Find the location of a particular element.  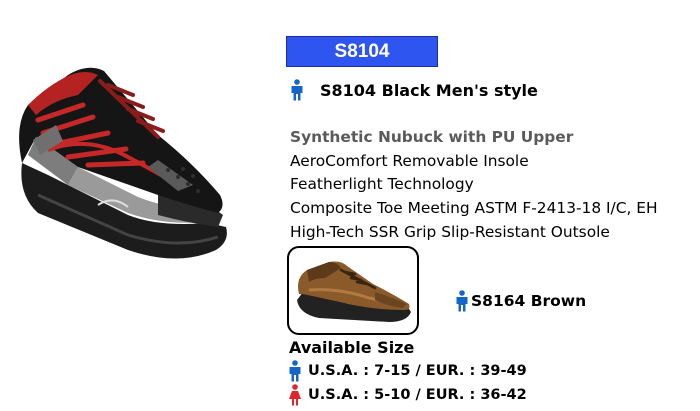

size-row-men: U.S.A. : 7-15 / EUR. : 39-49 is located at coordinates (407, 371).